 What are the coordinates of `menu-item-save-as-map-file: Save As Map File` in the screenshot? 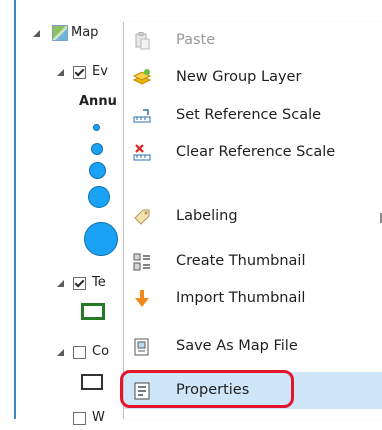 It's located at (253, 346).